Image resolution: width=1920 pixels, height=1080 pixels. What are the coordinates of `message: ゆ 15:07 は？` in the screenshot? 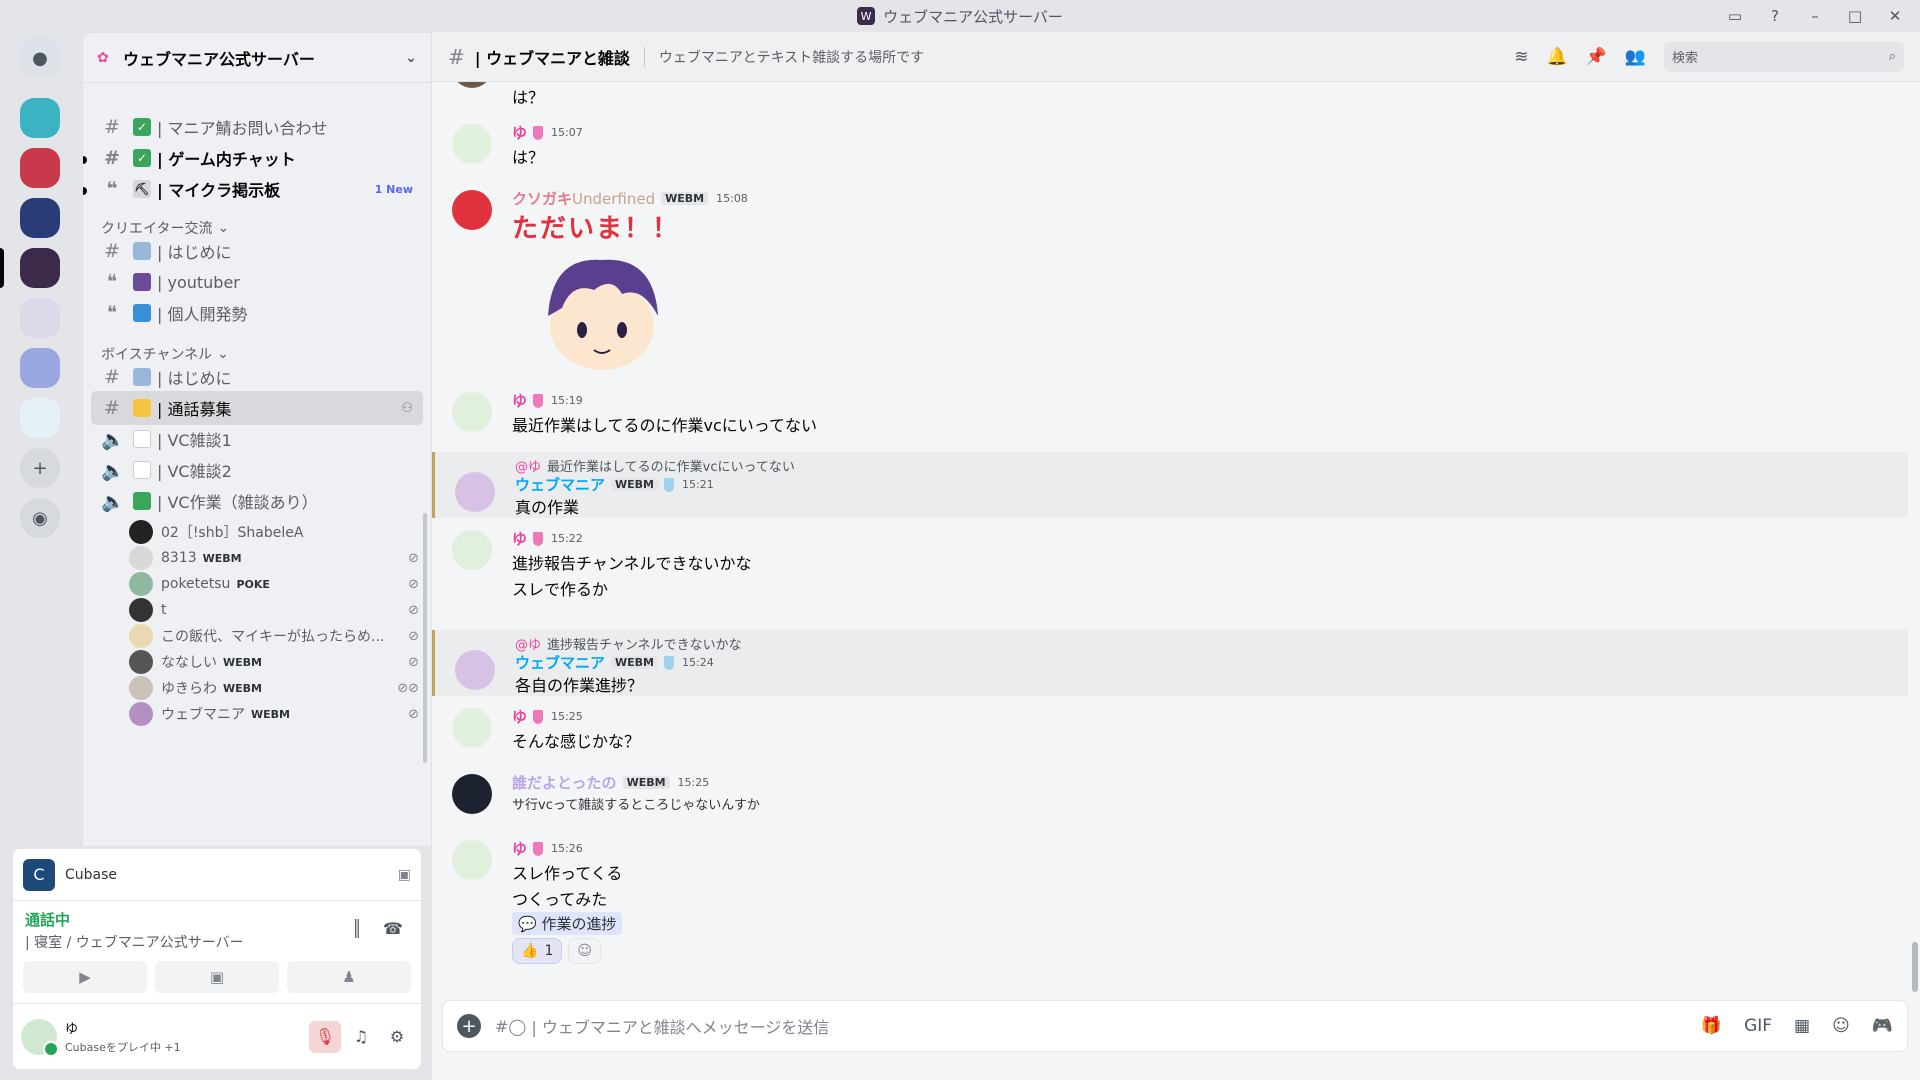 It's located at (1170, 148).